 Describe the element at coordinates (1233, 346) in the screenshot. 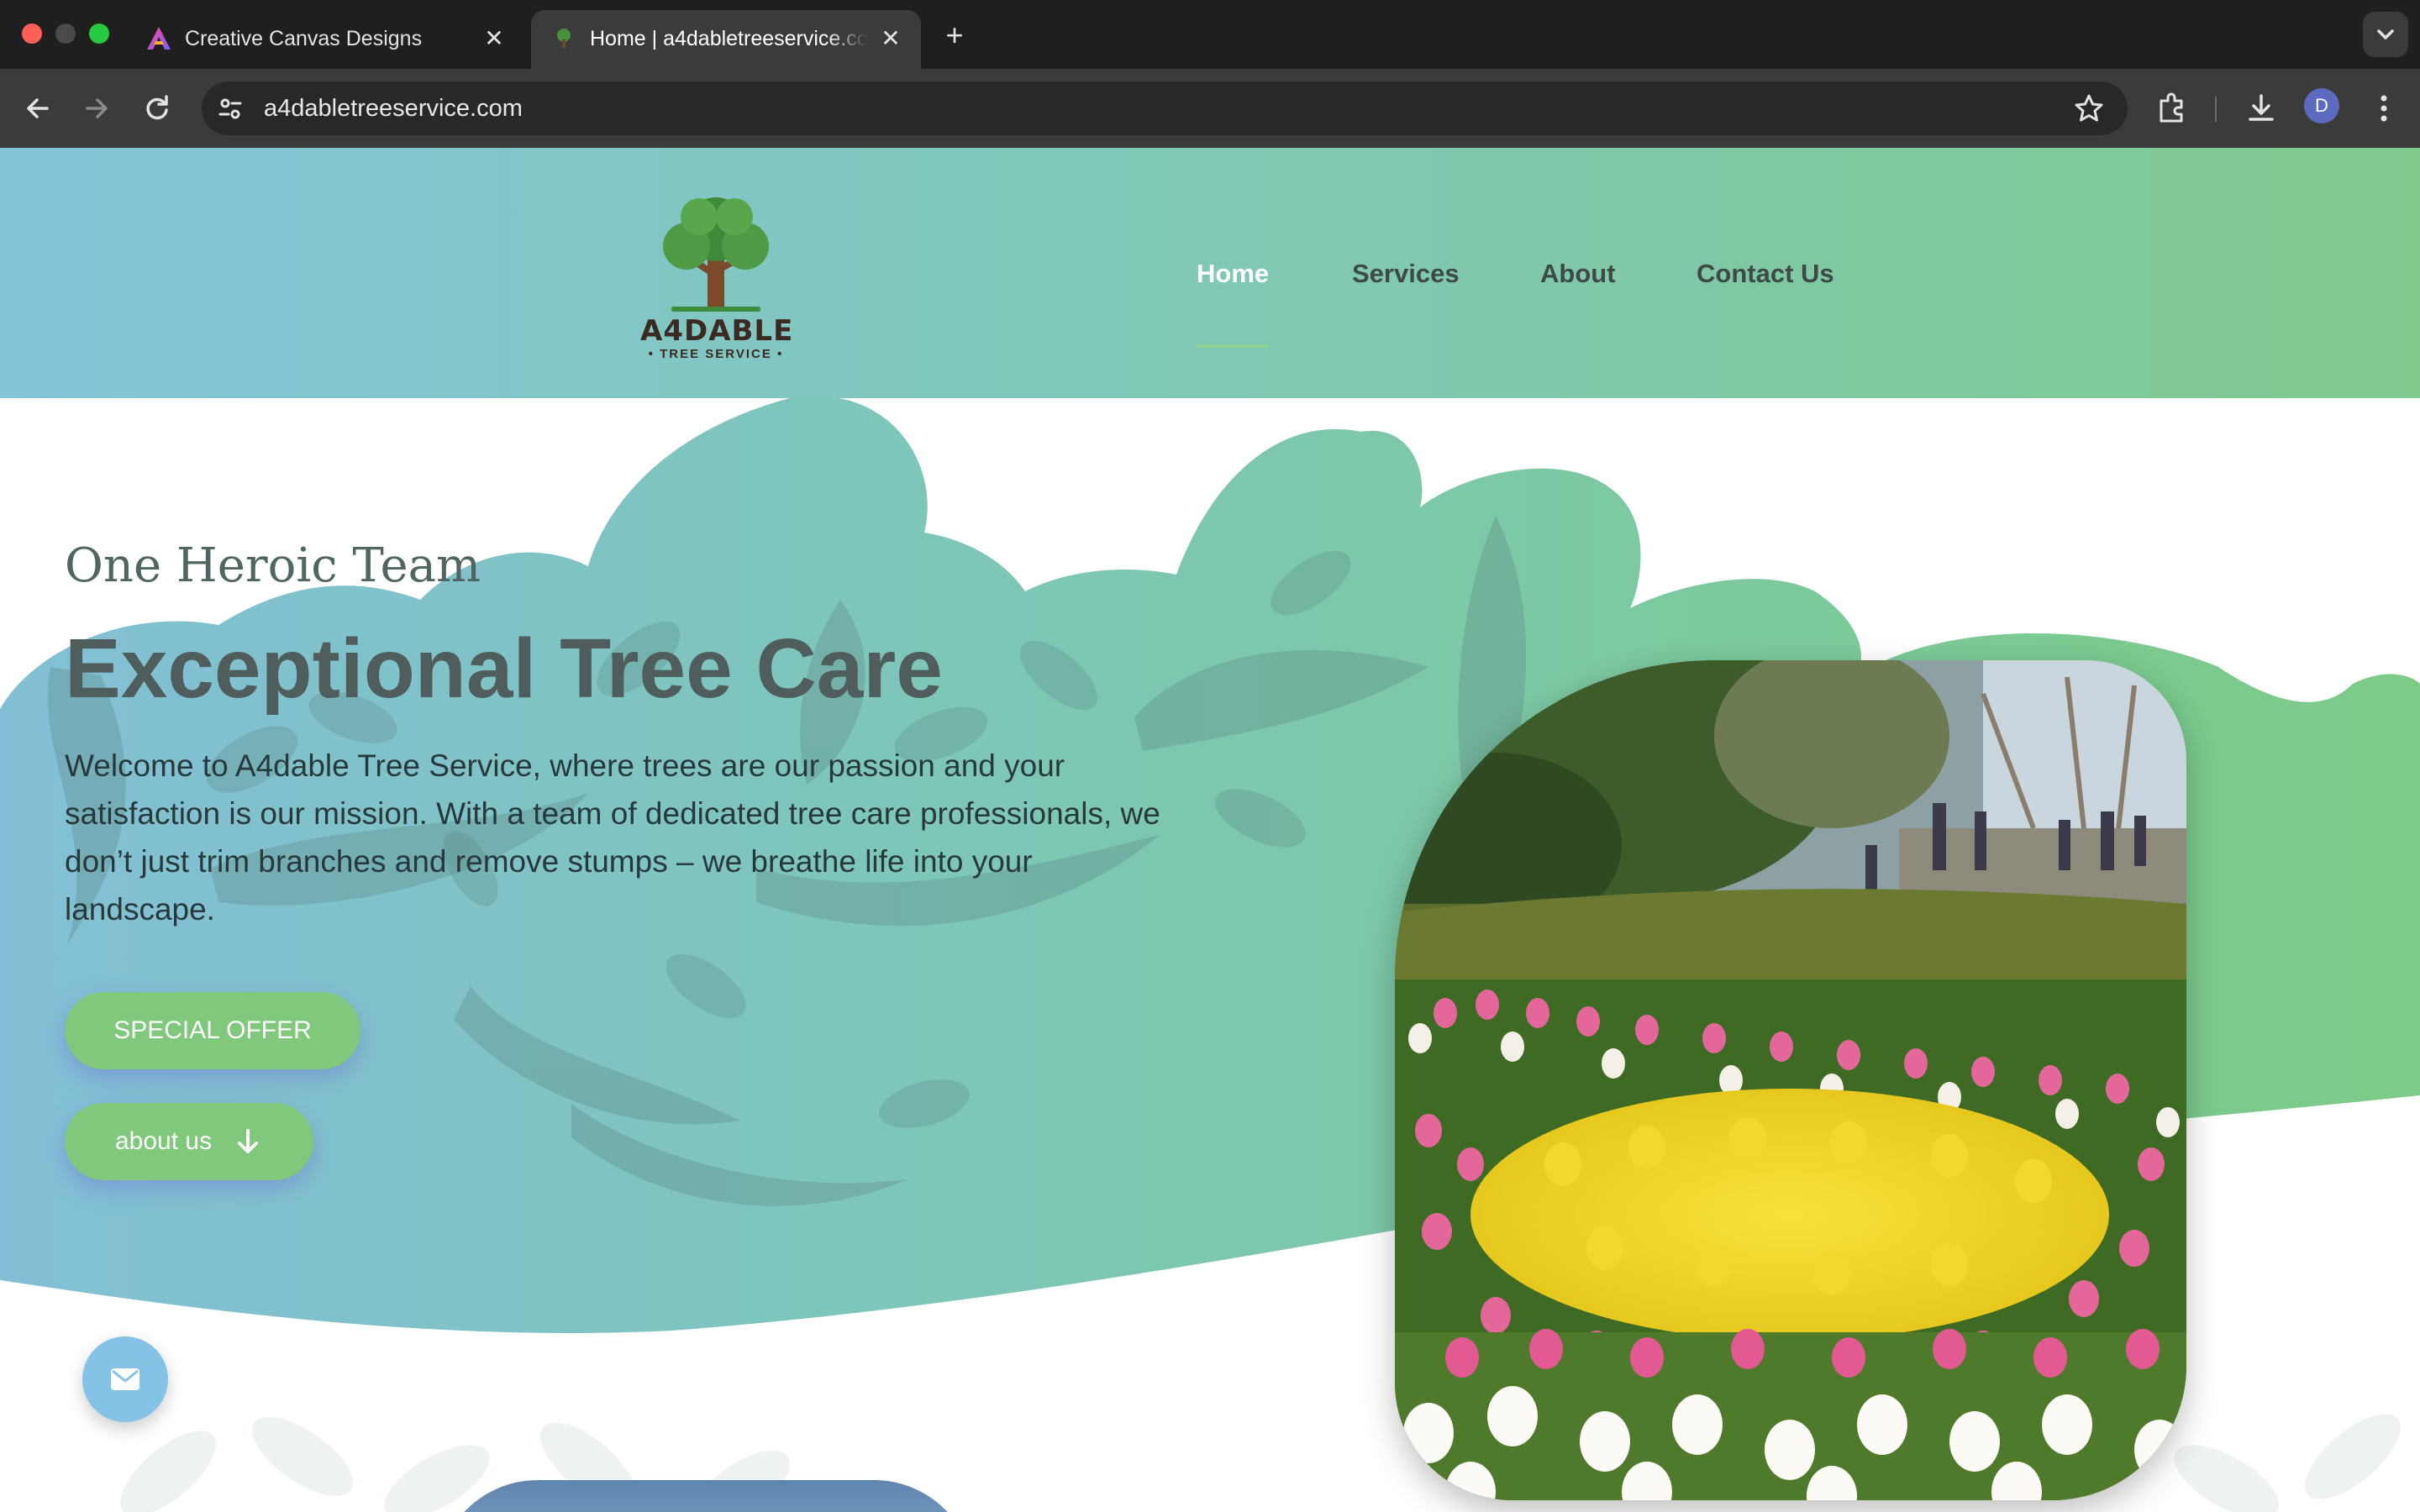

I see `active-nav-indicator` at that location.